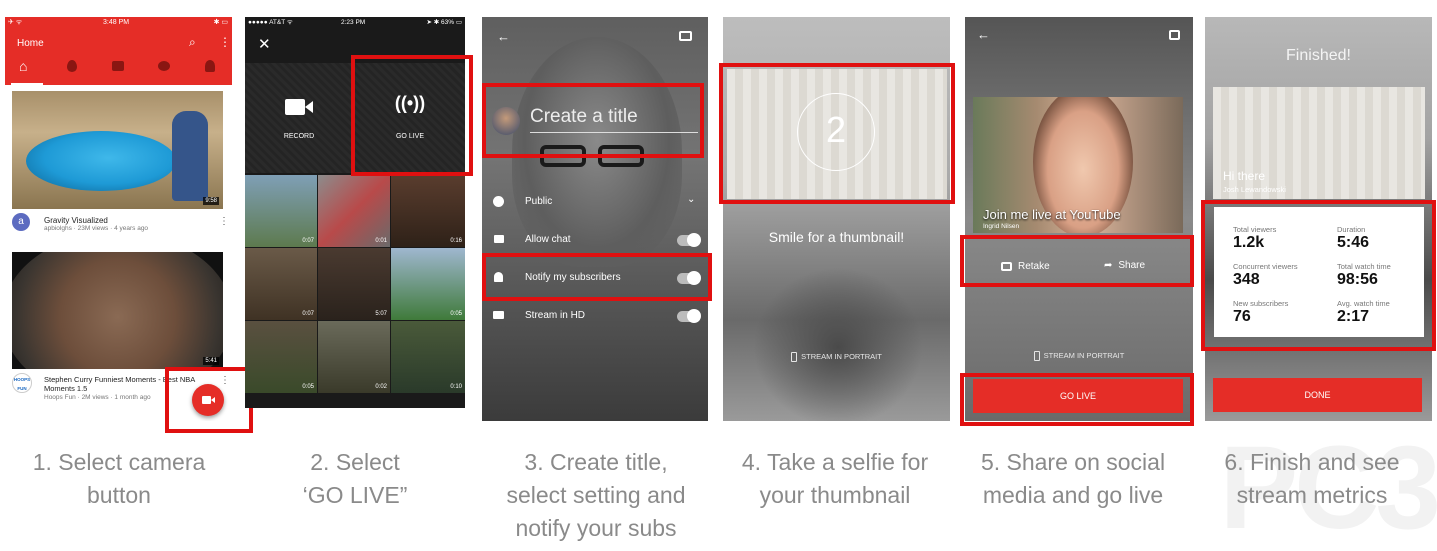 The height and width of the screenshot is (551, 1437). Describe the element at coordinates (101, 161) in the screenshot. I see `trampoline-image` at that location.